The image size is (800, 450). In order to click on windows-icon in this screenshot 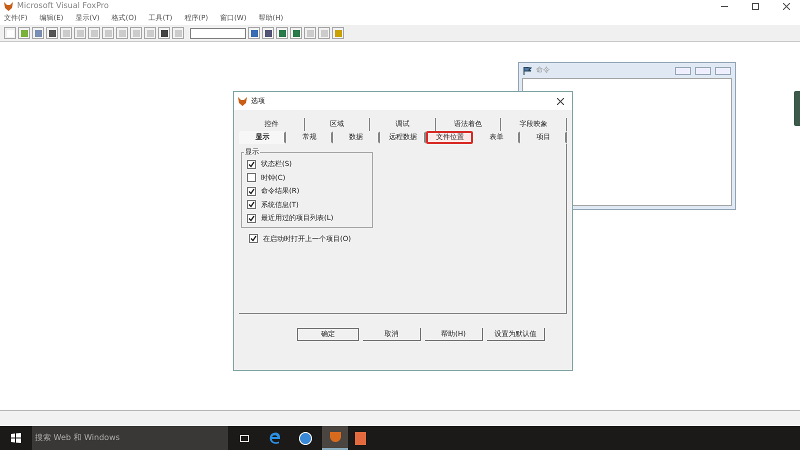, I will do `click(16, 438)`.